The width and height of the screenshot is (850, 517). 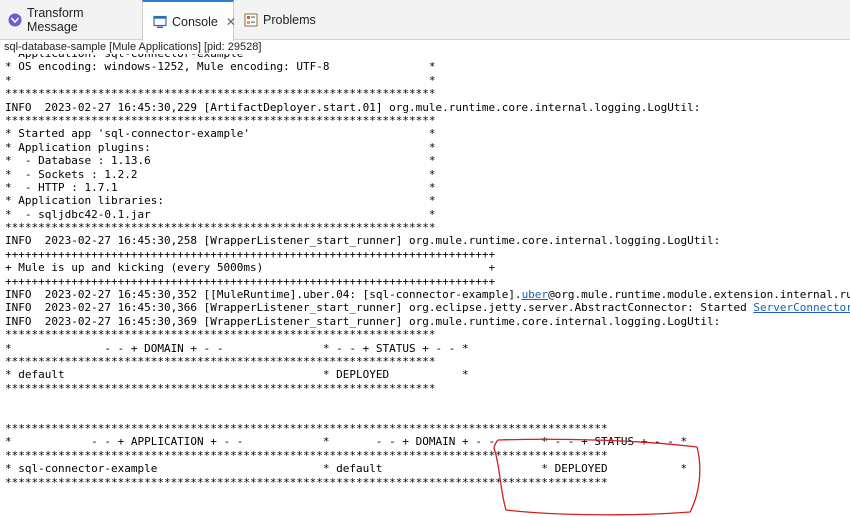 I want to click on console-line: * *, so click(x=220, y=80).